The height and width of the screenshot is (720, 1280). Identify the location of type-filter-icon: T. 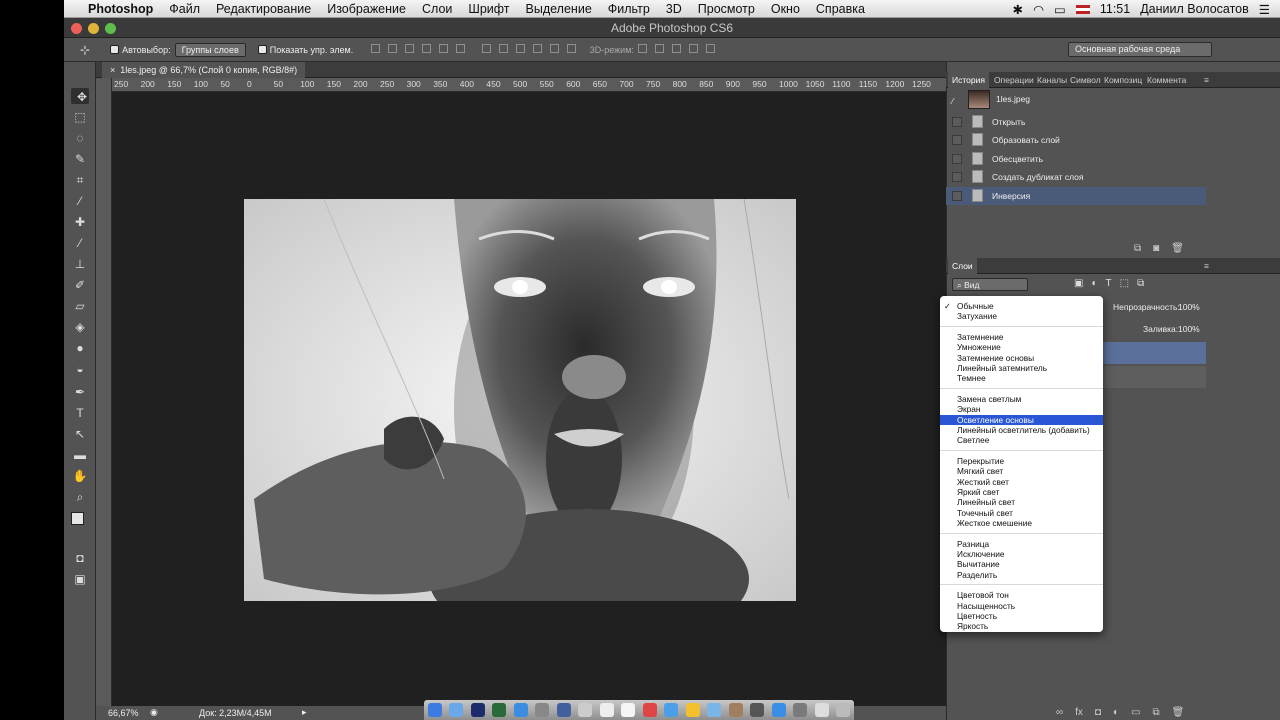
(1109, 283).